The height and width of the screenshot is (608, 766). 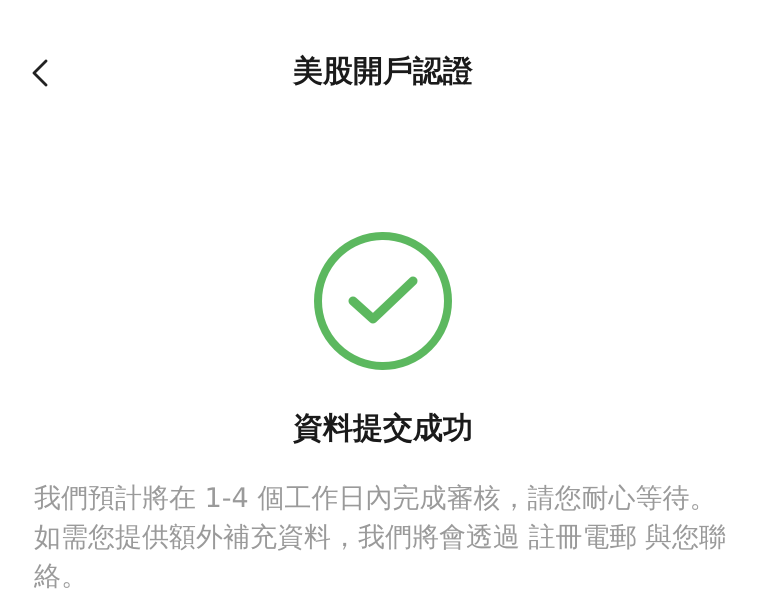 What do you see at coordinates (383, 72) in the screenshot?
I see `page-title: 美股開戶認證` at bounding box center [383, 72].